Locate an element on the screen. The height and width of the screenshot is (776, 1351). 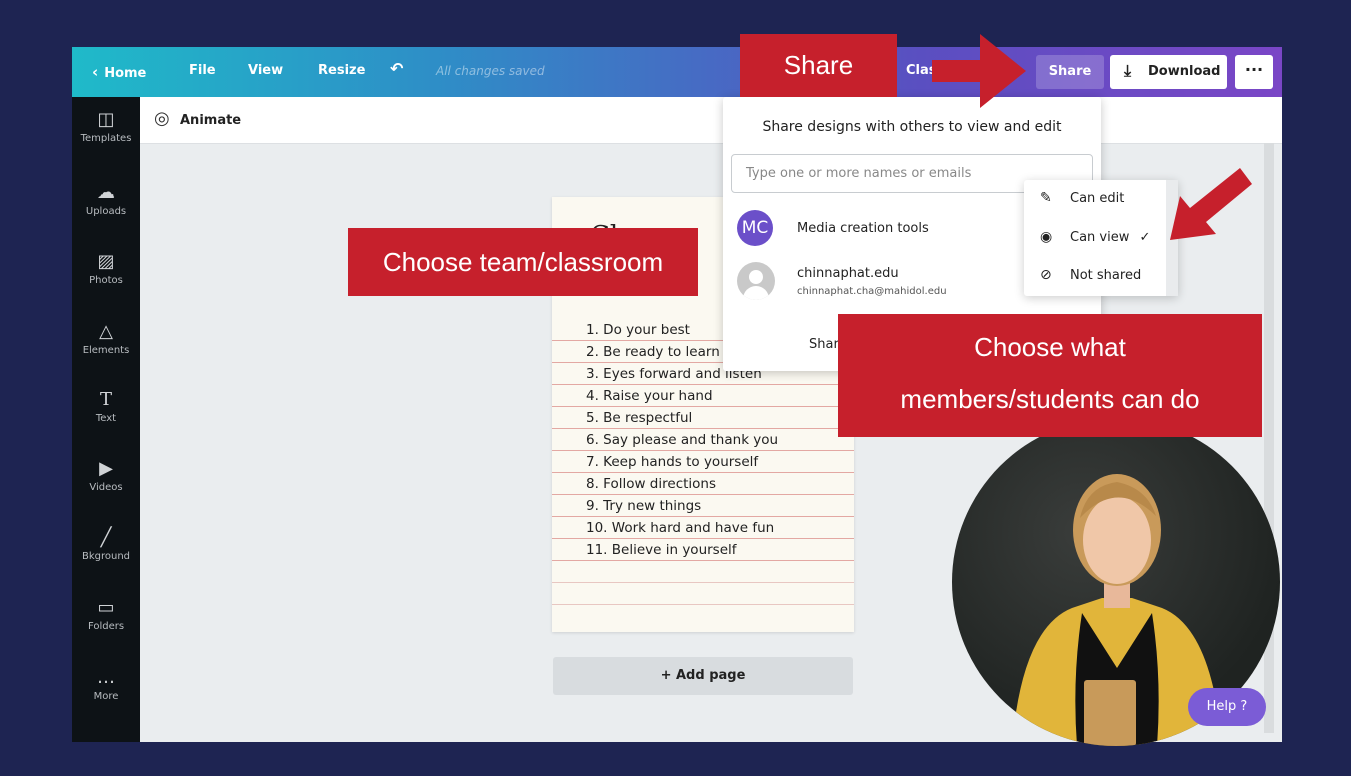
list-item: 6. Say please and thank you is located at coordinates (703, 440).